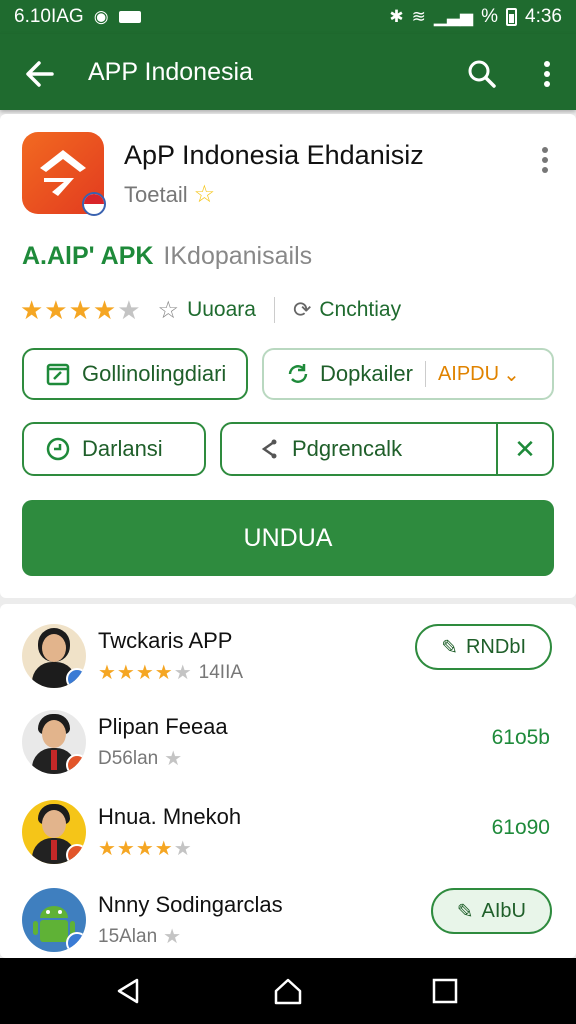 The image size is (576, 1024). What do you see at coordinates (453, 16) in the screenshot?
I see `signal-icon: ▁▃▅` at bounding box center [453, 16].